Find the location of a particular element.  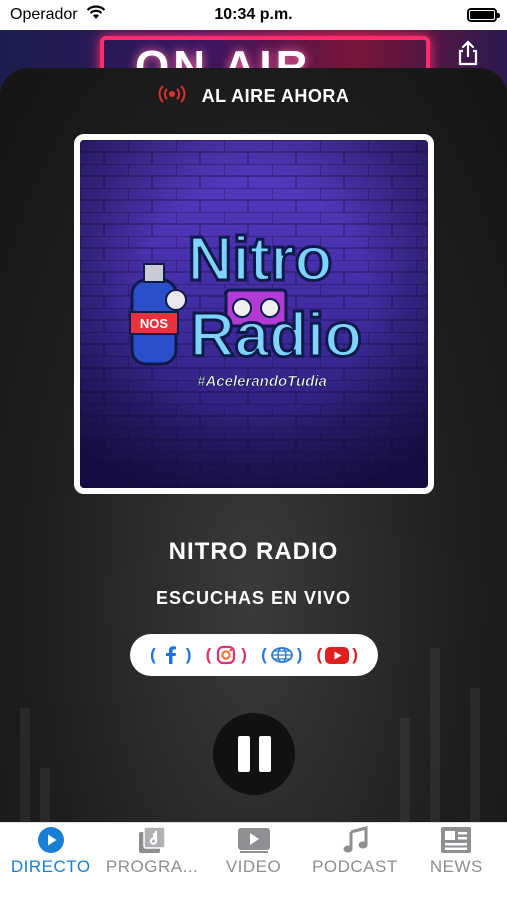

tab-podcast: PODCAST is located at coordinates (354, 861).